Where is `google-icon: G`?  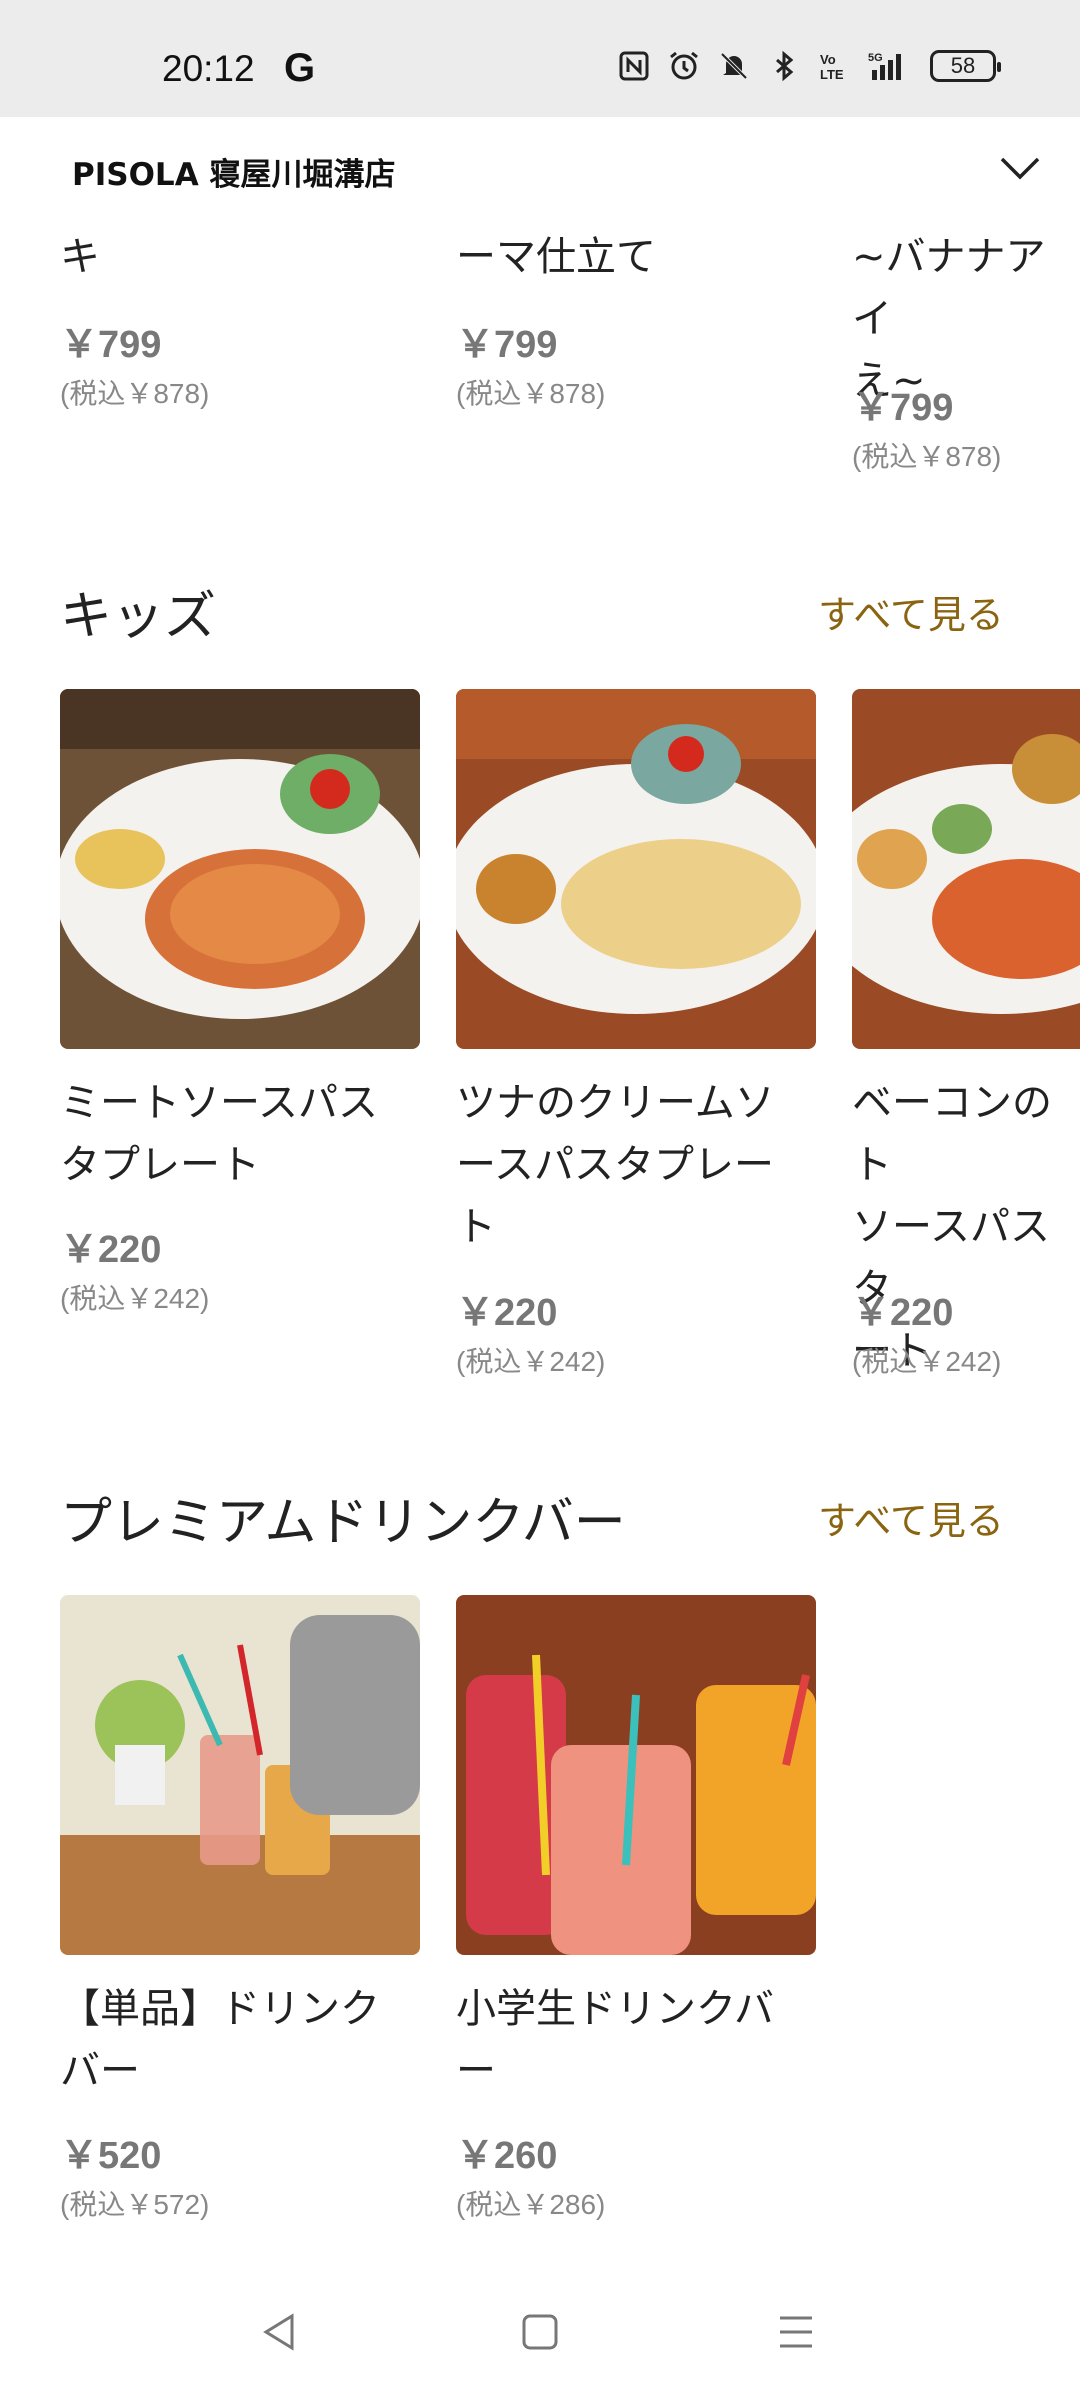
google-icon: G is located at coordinates (300, 68).